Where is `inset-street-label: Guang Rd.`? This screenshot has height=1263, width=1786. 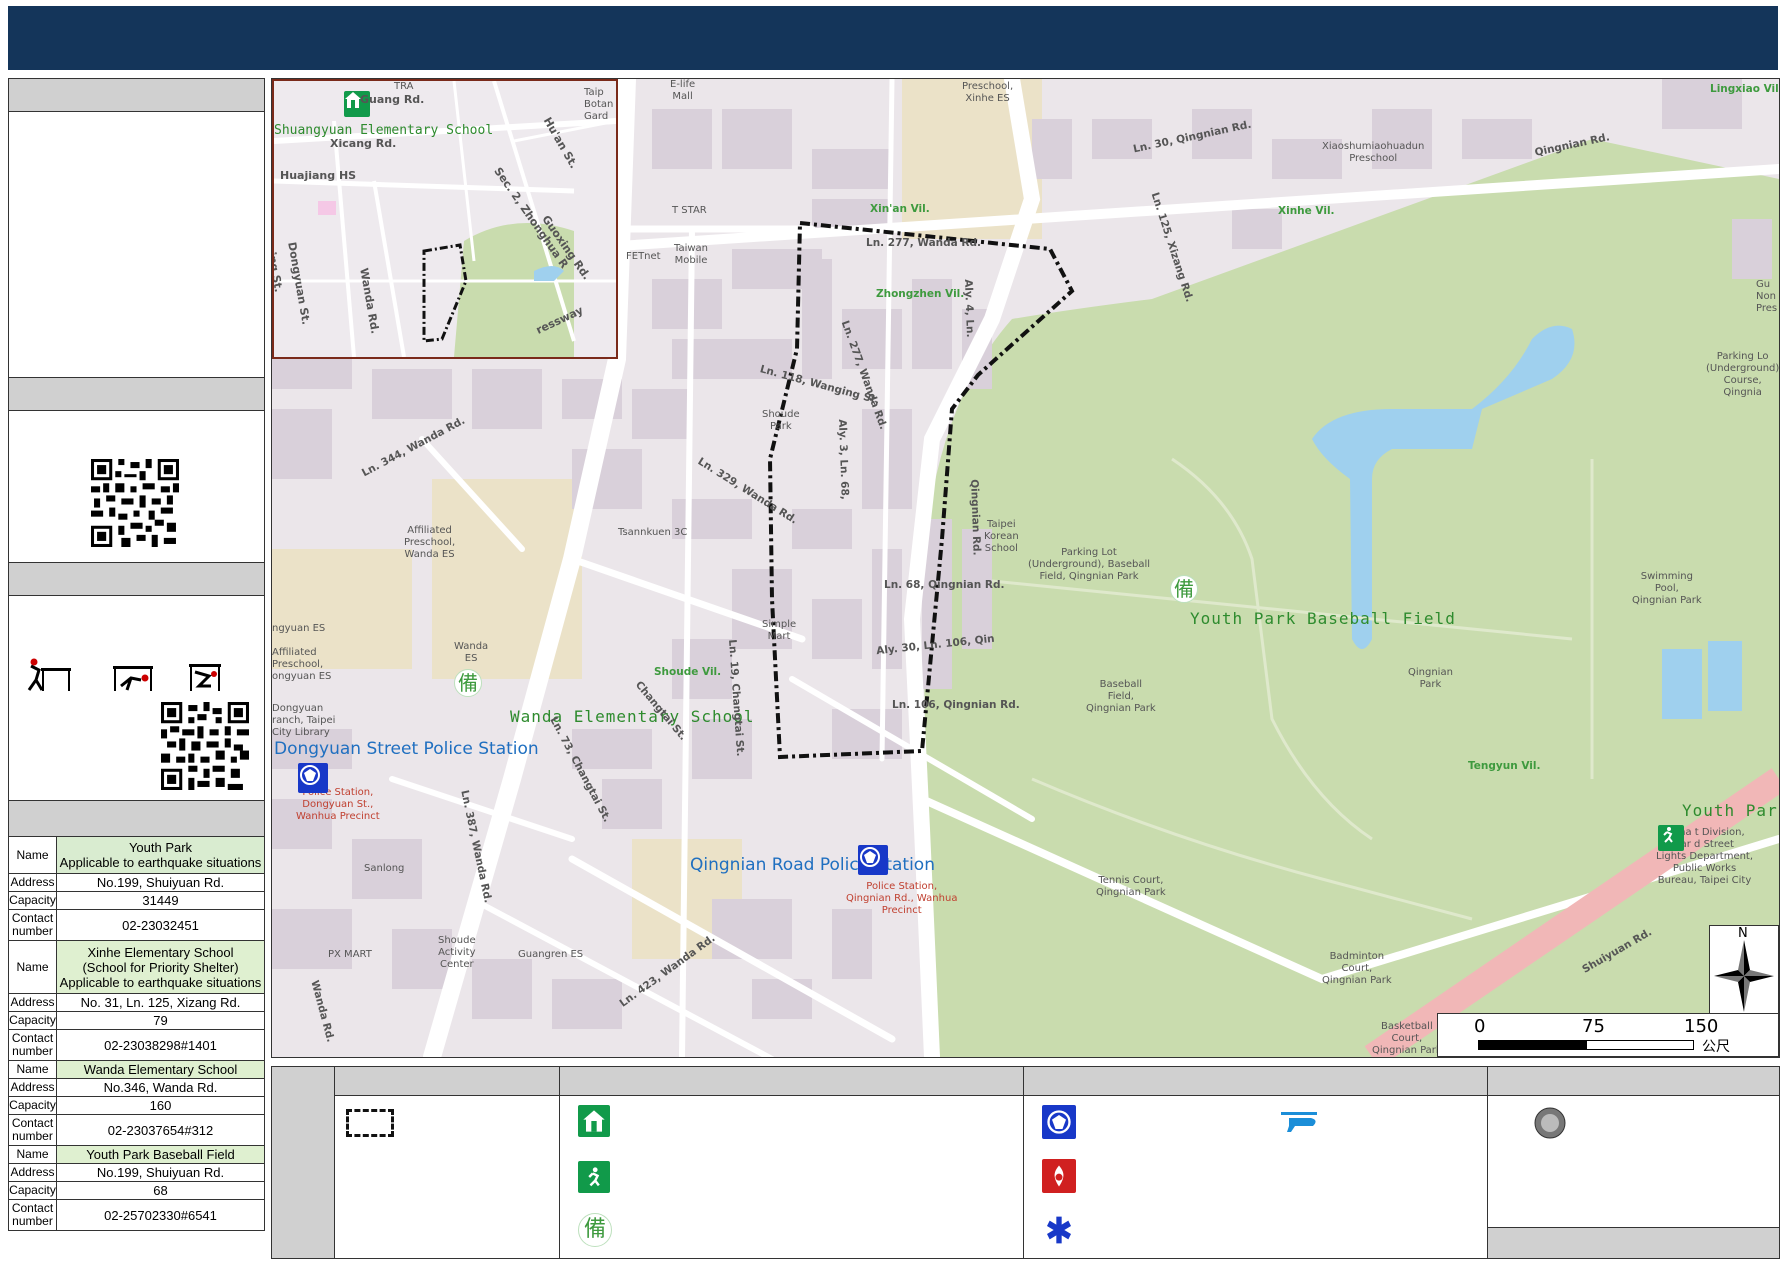 inset-street-label: Guang Rd. is located at coordinates (392, 99).